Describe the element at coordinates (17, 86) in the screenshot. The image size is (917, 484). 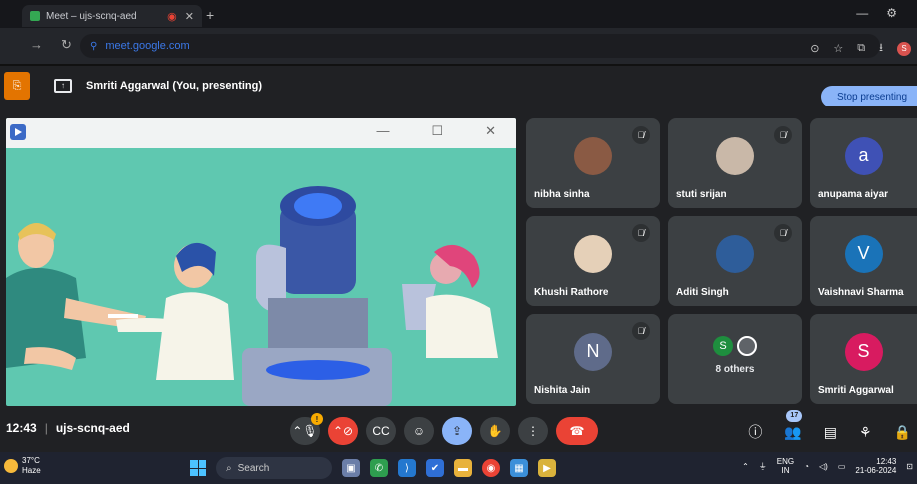
I see `side-panel-icon: ⎘` at that location.